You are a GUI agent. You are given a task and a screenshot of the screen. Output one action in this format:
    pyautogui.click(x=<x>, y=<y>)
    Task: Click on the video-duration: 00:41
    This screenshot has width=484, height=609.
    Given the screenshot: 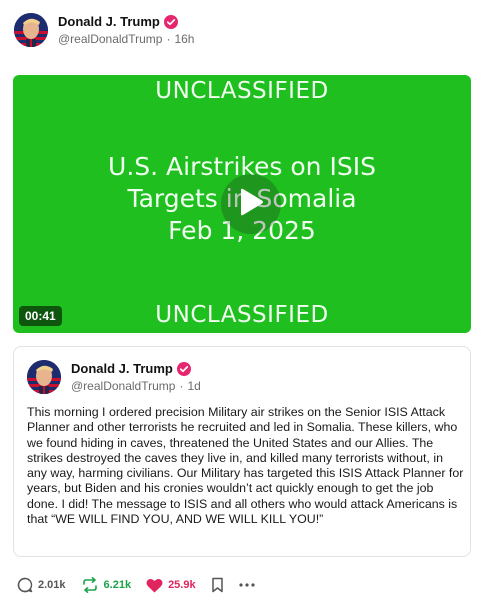 What is the action you would take?
    pyautogui.click(x=40, y=316)
    